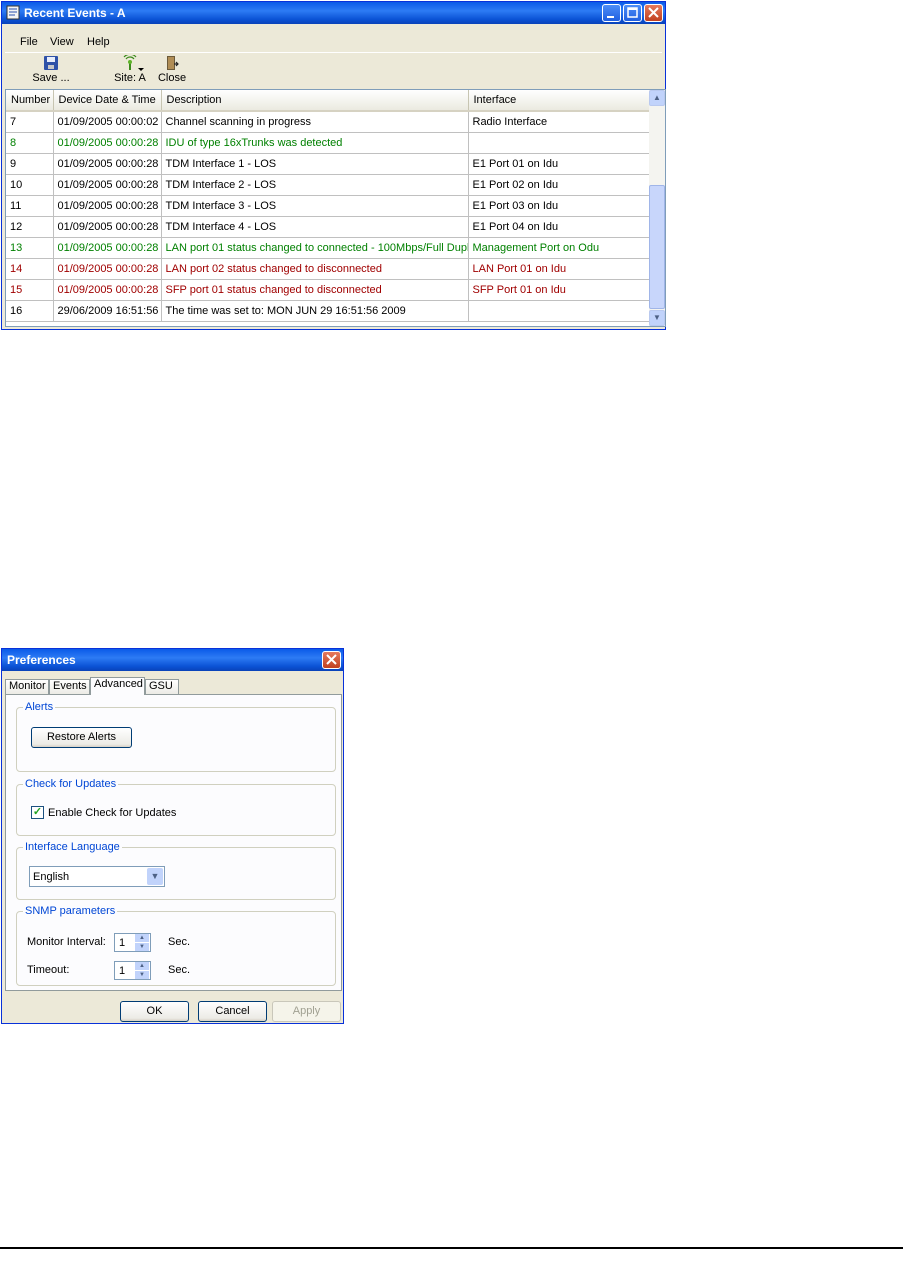 Image resolution: width=903 pixels, height=1266 pixels. What do you see at coordinates (27, 686) in the screenshot?
I see `tab-monitor: Monitor` at bounding box center [27, 686].